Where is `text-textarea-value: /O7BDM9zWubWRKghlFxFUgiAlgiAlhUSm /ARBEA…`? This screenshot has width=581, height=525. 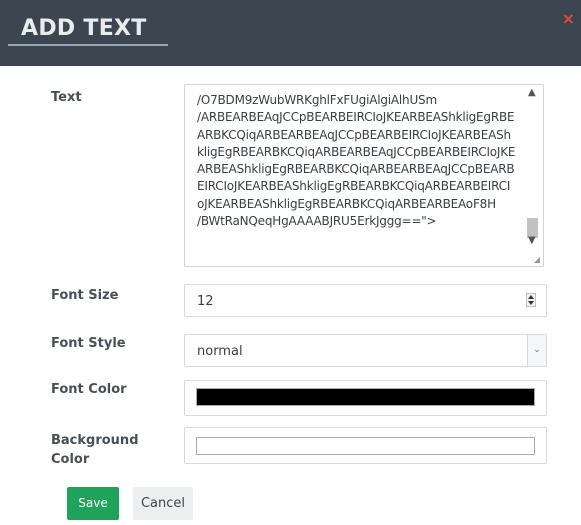 text-textarea-value: /O7BDM9zWubWRKghlFxFUgiAlgiAlhUSm /ARBEA… is located at coordinates (356, 161).